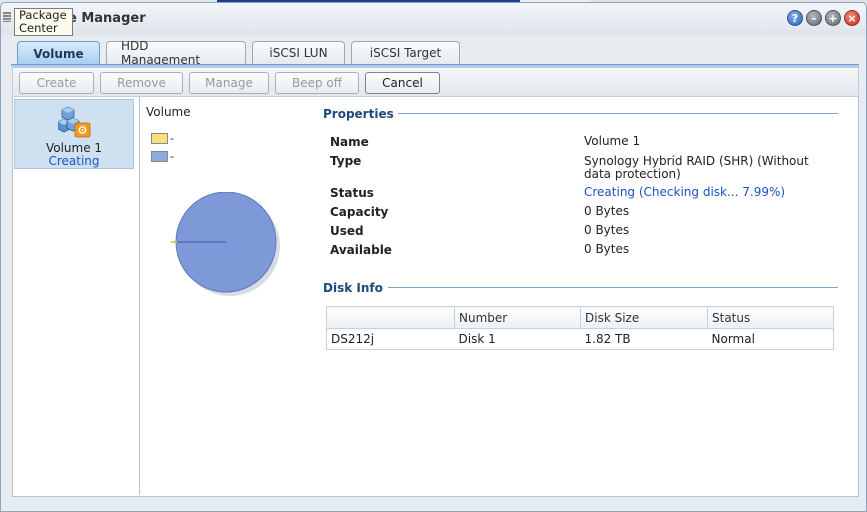 Image resolution: width=867 pixels, height=512 pixels. What do you see at coordinates (580, 339) in the screenshot?
I see `table-row: DS212j Disk 1 1.82 TB Normal` at bounding box center [580, 339].